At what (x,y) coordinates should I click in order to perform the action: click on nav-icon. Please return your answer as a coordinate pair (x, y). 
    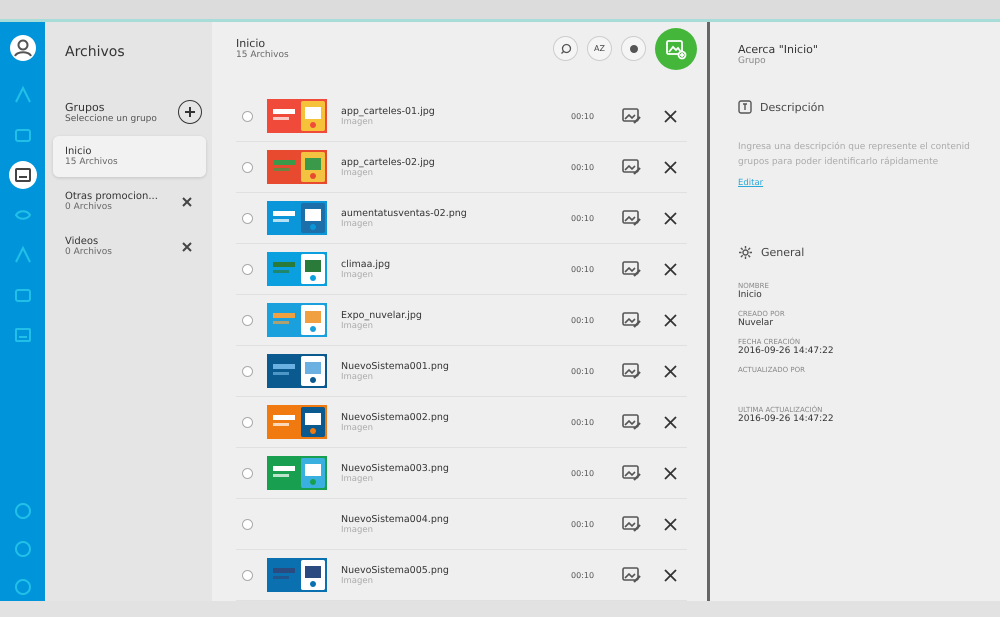
    Looking at the image, I should click on (22, 175).